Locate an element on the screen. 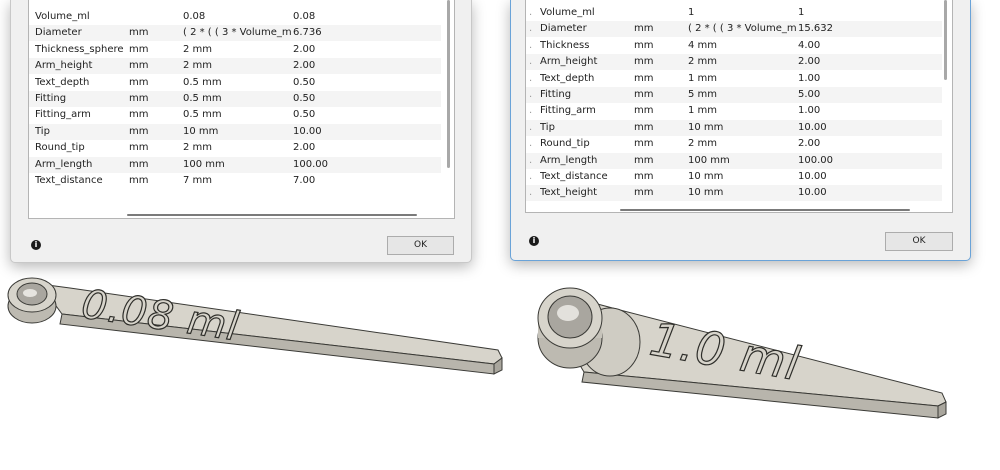 This screenshot has width=1000, height=470. parameter-name: Tip is located at coordinates (547, 127).